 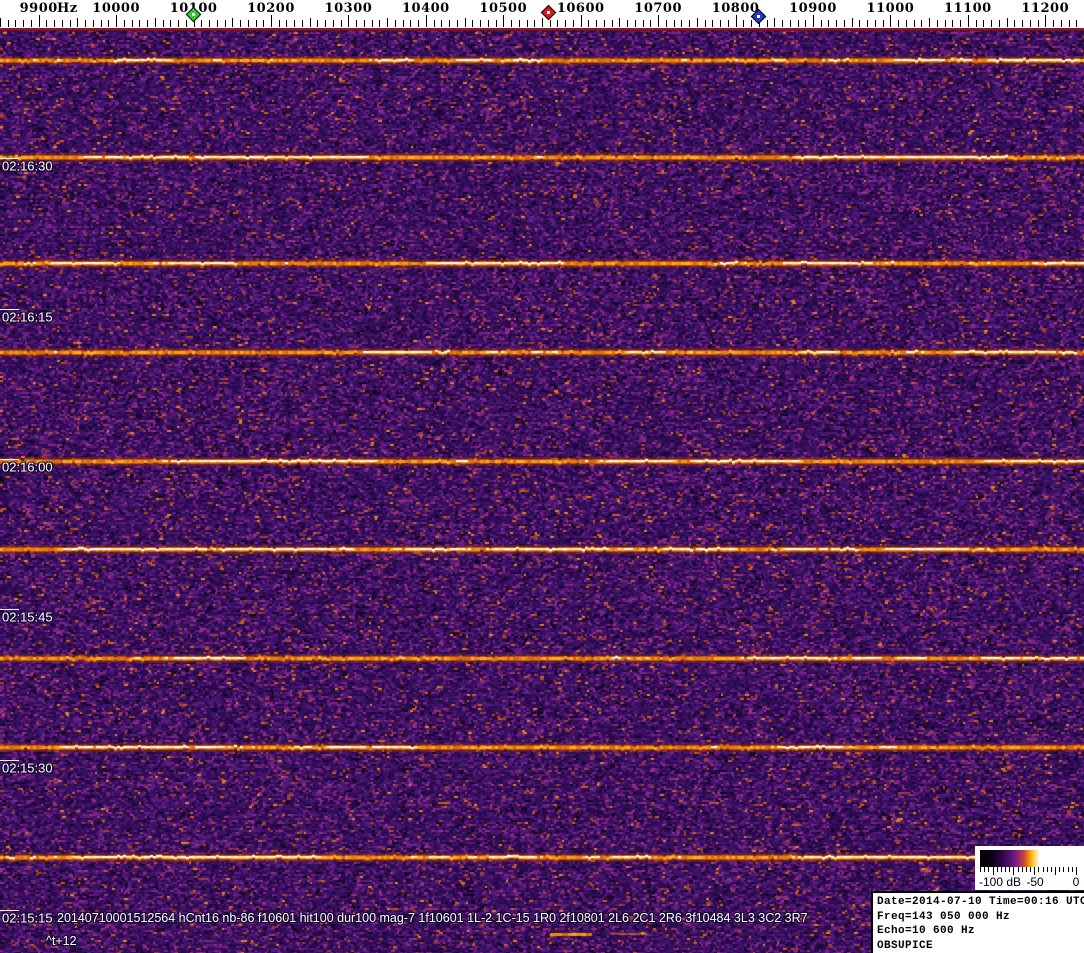 I want to click on red-marker-center-dot, so click(x=548, y=12).